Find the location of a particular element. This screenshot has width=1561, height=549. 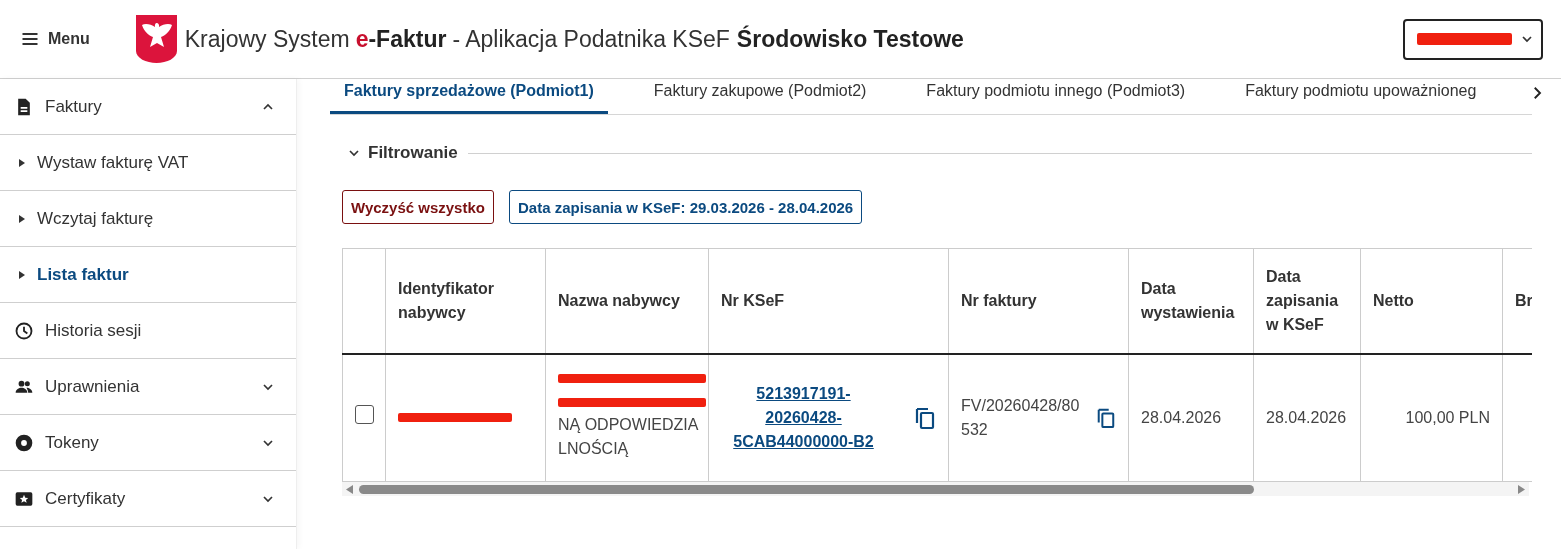

column-header: Identyfikator nabywcy is located at coordinates (465, 301).